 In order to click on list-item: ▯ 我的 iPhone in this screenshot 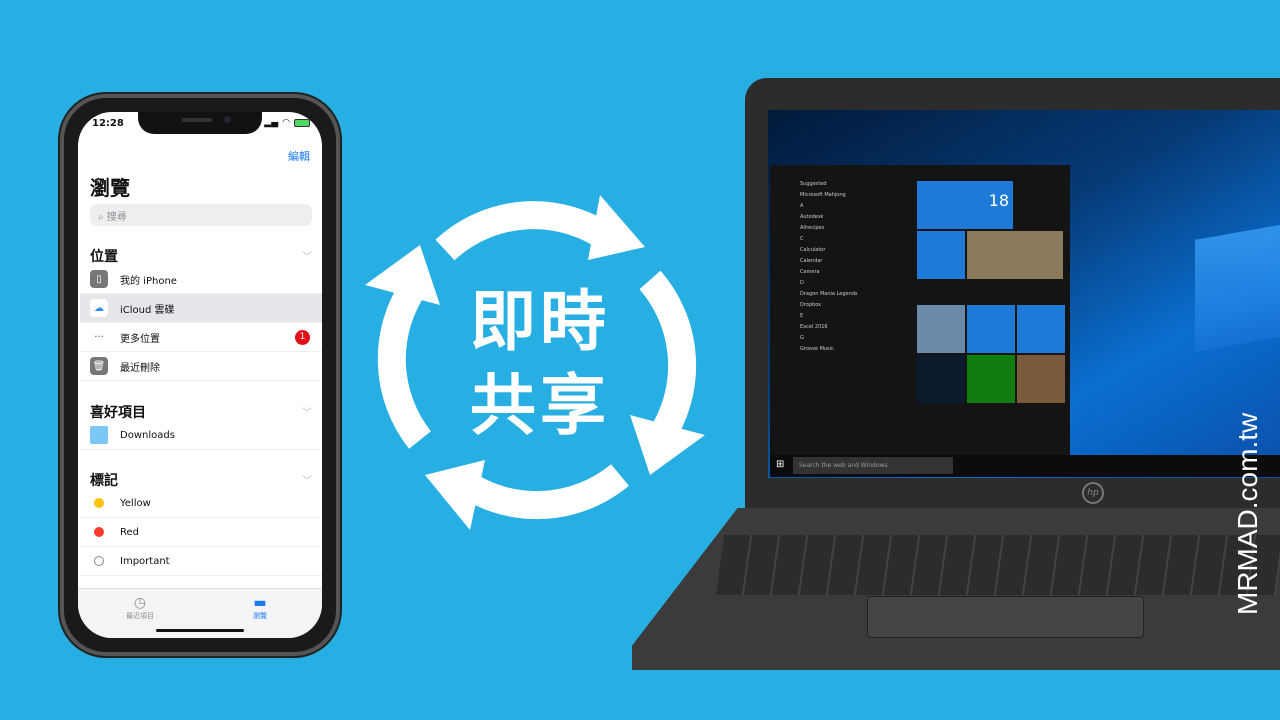, I will do `click(201, 279)`.